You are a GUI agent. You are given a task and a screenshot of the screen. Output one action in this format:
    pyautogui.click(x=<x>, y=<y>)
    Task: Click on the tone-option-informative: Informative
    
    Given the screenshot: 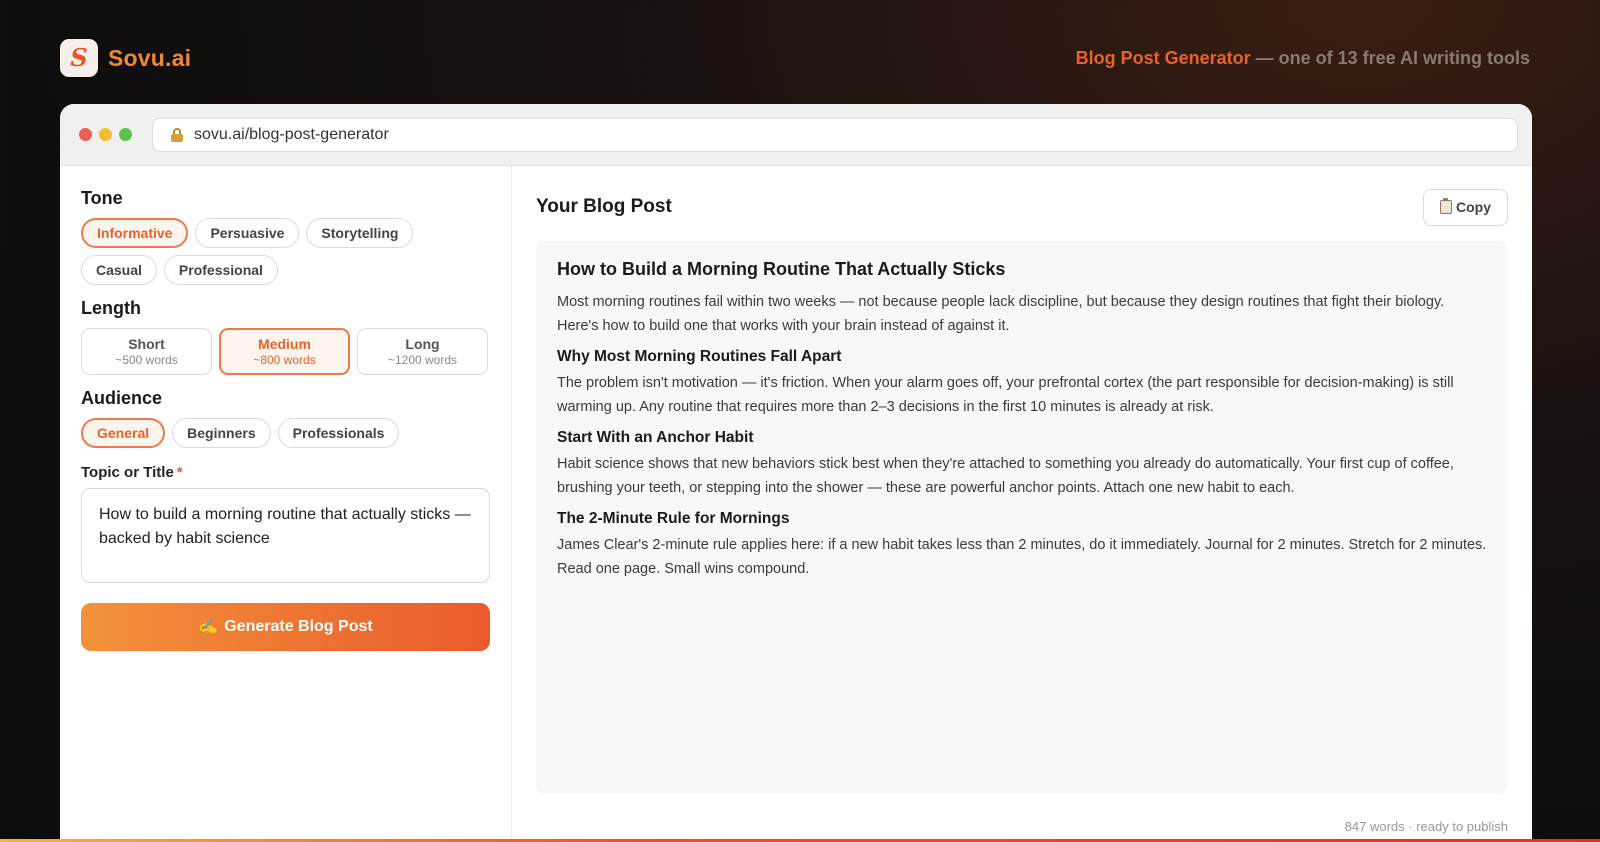 What is the action you would take?
    pyautogui.click(x=135, y=233)
    